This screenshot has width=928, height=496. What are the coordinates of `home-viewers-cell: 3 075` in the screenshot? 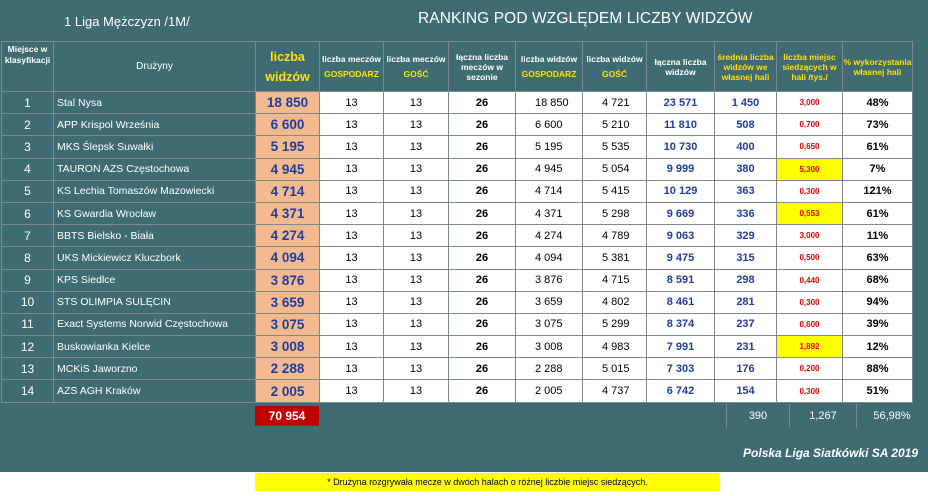 It's located at (549, 324).